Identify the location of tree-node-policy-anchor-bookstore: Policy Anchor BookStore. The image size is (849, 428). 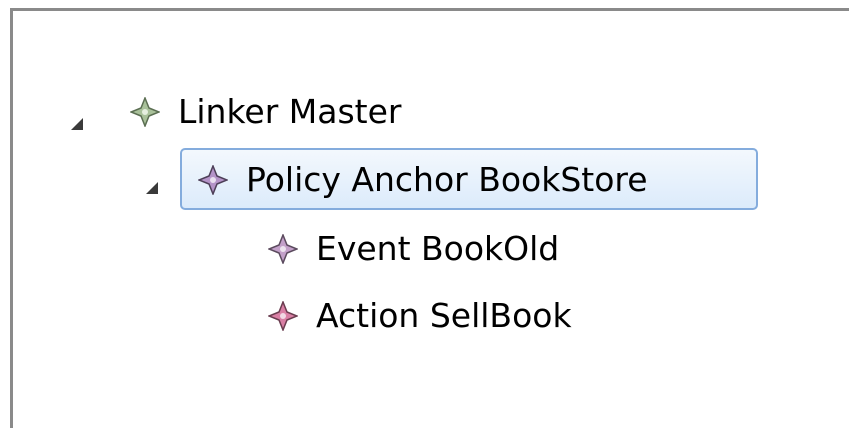
(422, 179).